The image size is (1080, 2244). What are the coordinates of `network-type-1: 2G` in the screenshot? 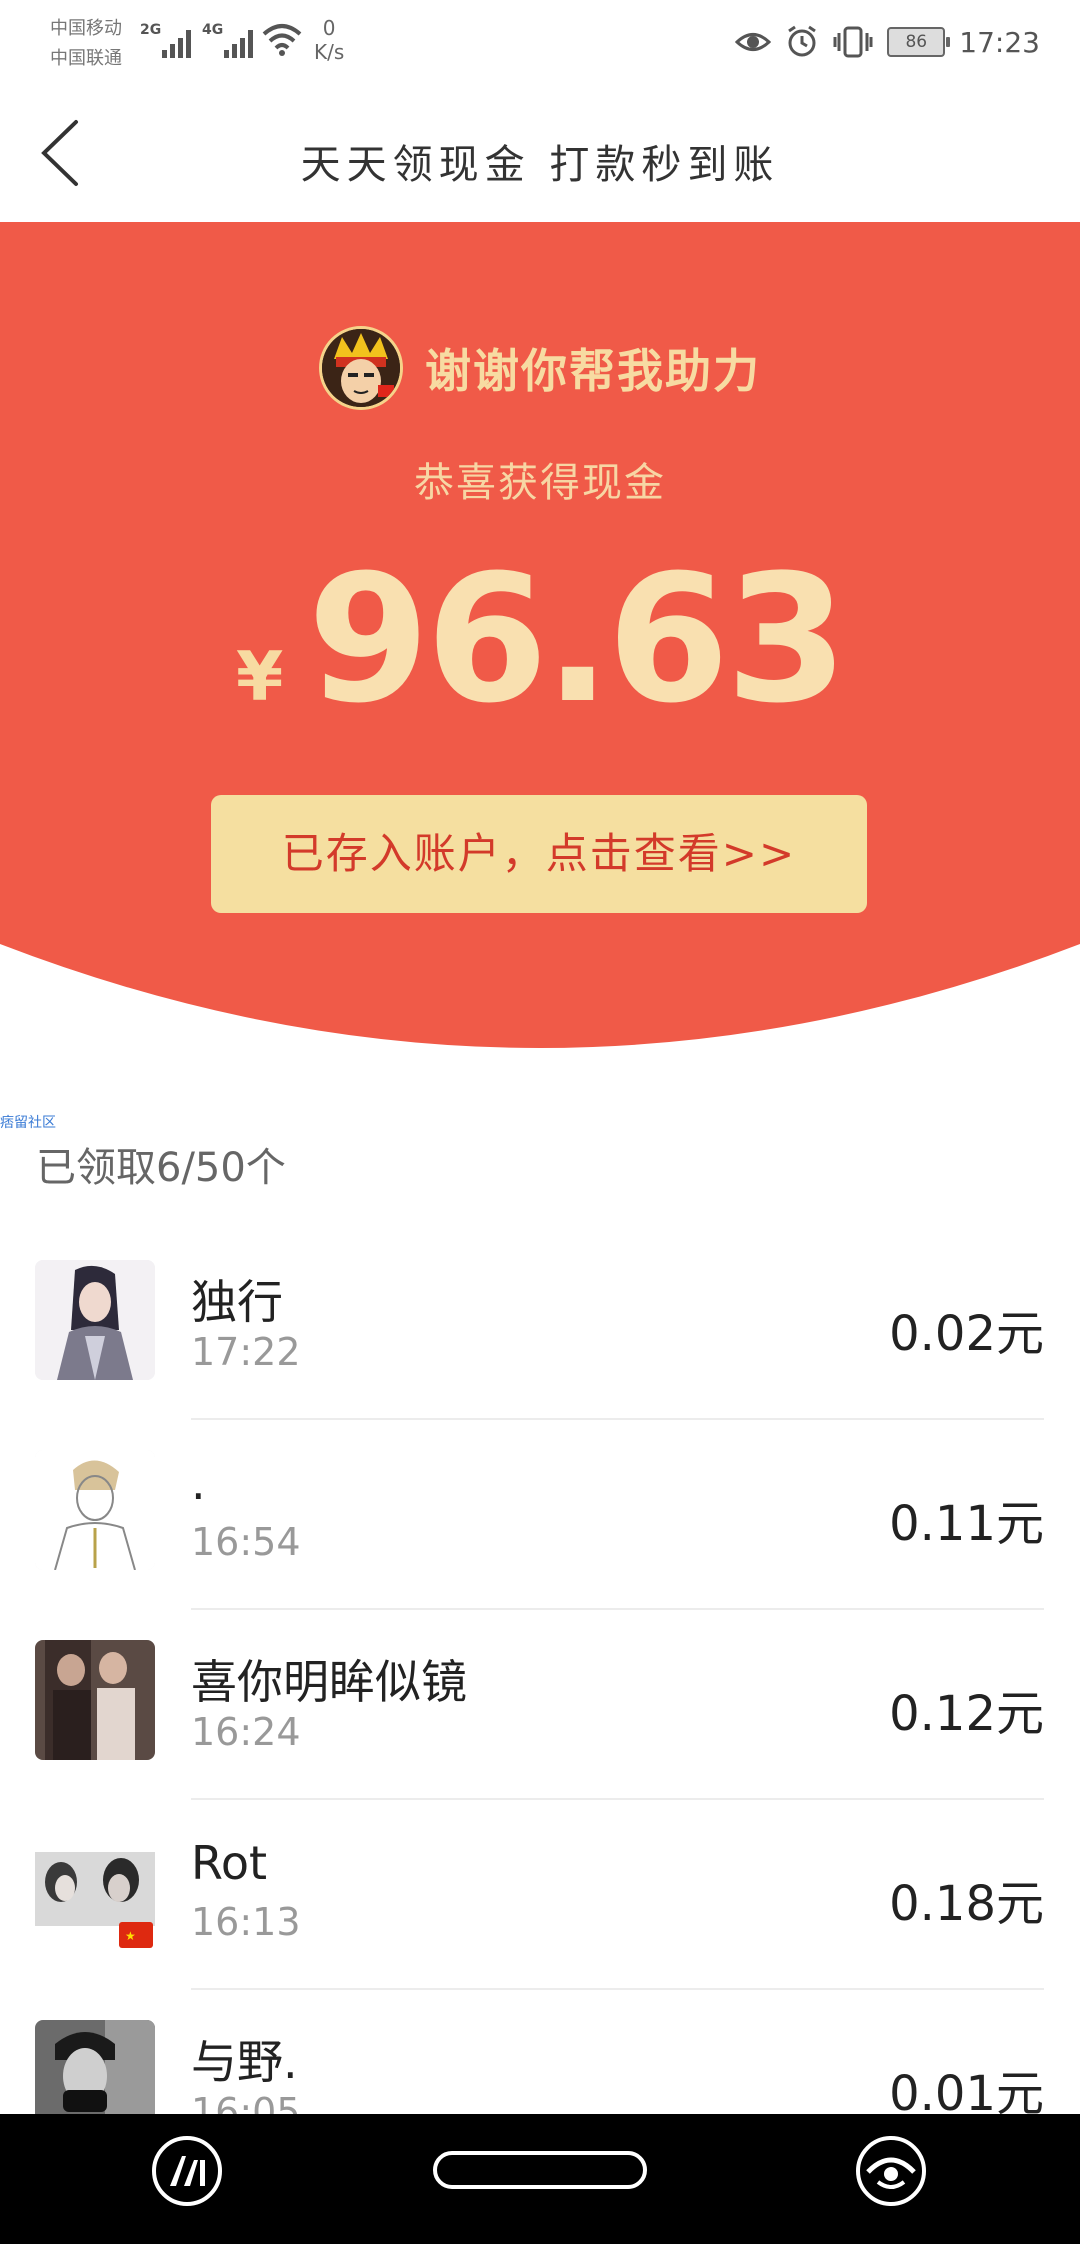 It's located at (151, 30).